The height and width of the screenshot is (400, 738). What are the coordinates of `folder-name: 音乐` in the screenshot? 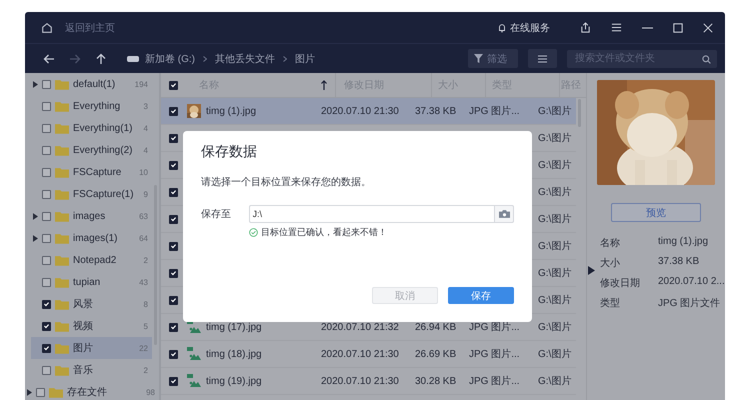 It's located at (83, 370).